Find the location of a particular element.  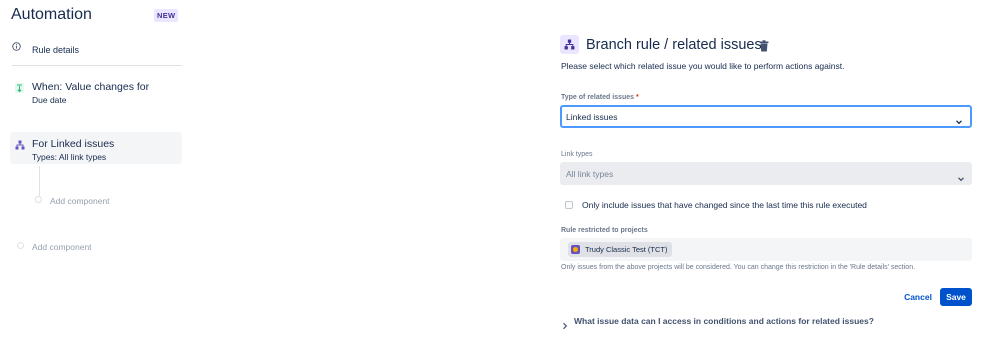

branch-icon is located at coordinates (20, 143).